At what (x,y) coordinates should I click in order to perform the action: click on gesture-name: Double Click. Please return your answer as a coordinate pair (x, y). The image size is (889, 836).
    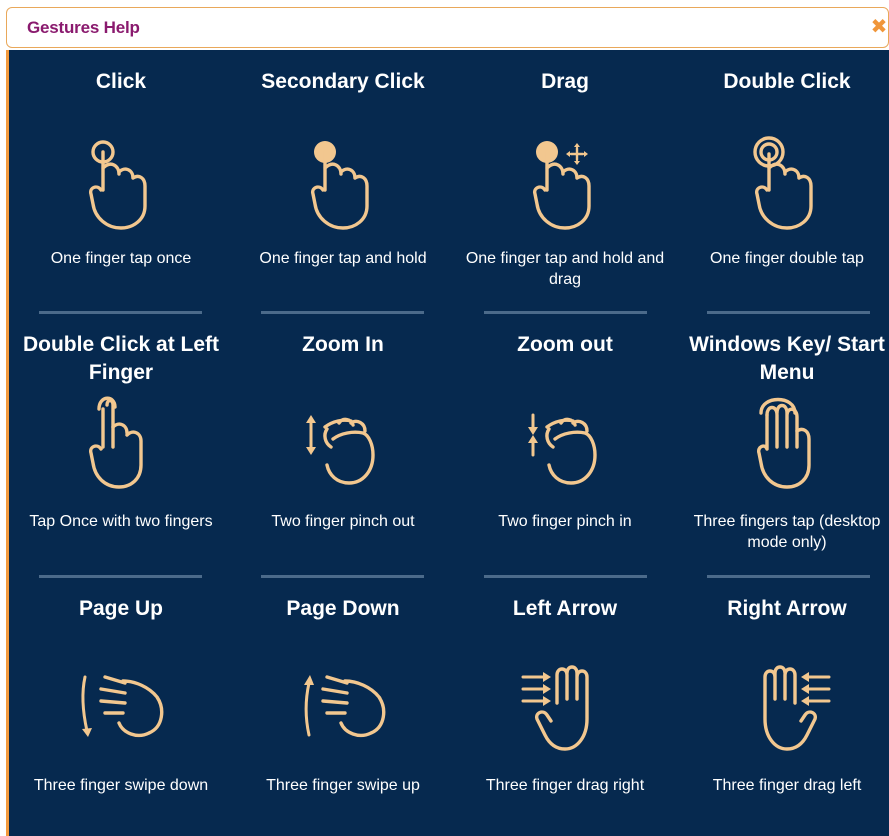
    Looking at the image, I should click on (787, 81).